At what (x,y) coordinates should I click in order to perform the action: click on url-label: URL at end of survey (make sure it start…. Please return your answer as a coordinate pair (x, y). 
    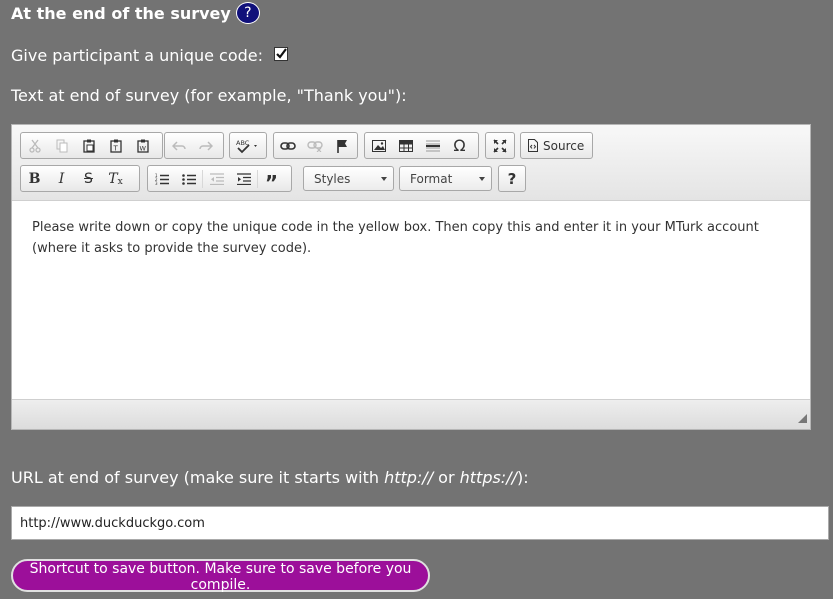
    Looking at the image, I should click on (270, 477).